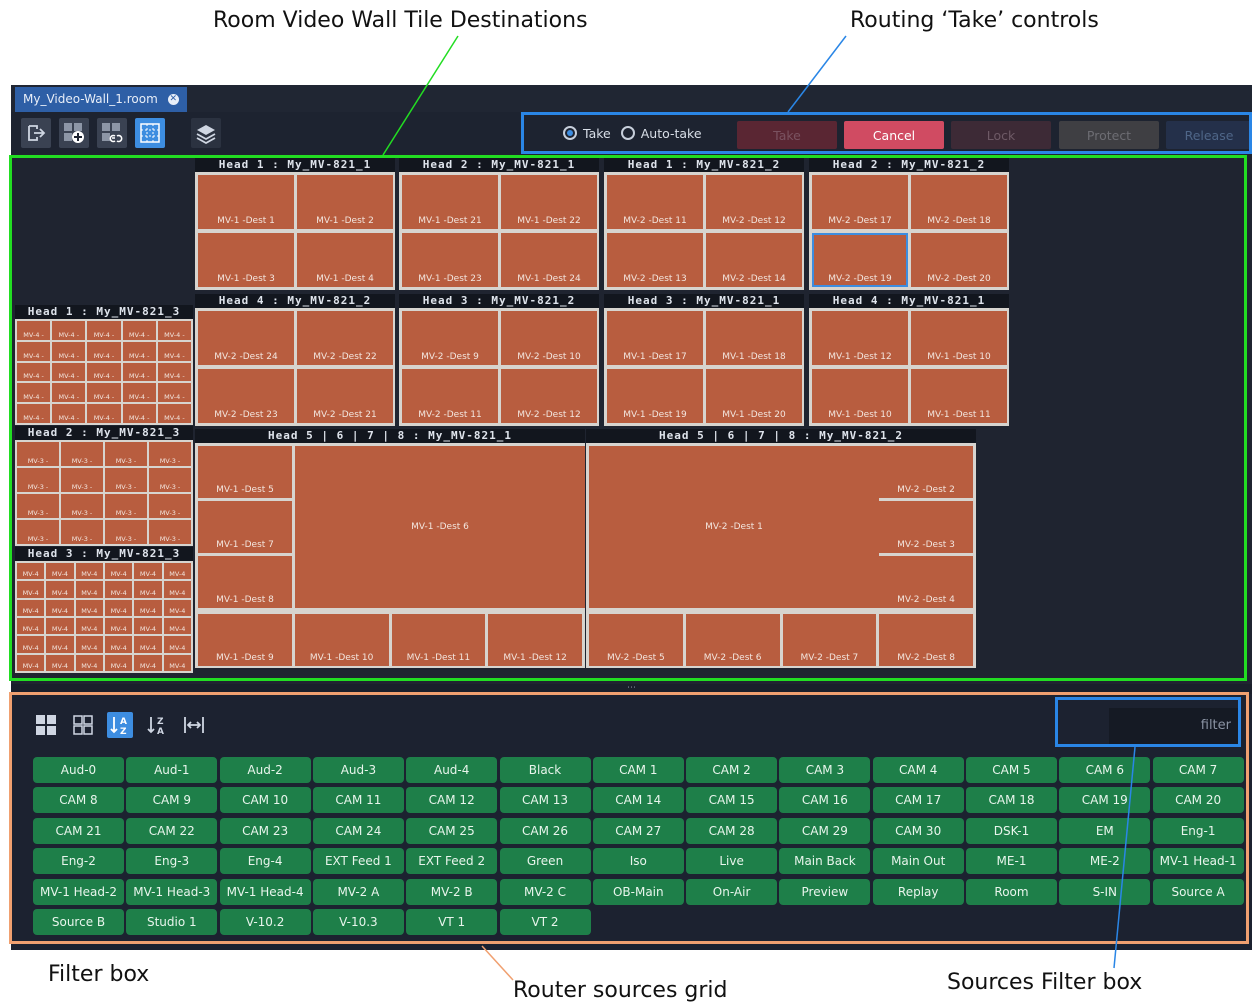 The image size is (1252, 1005). Describe the element at coordinates (172, 770) in the screenshot. I see `source-button: Aud-1` at that location.